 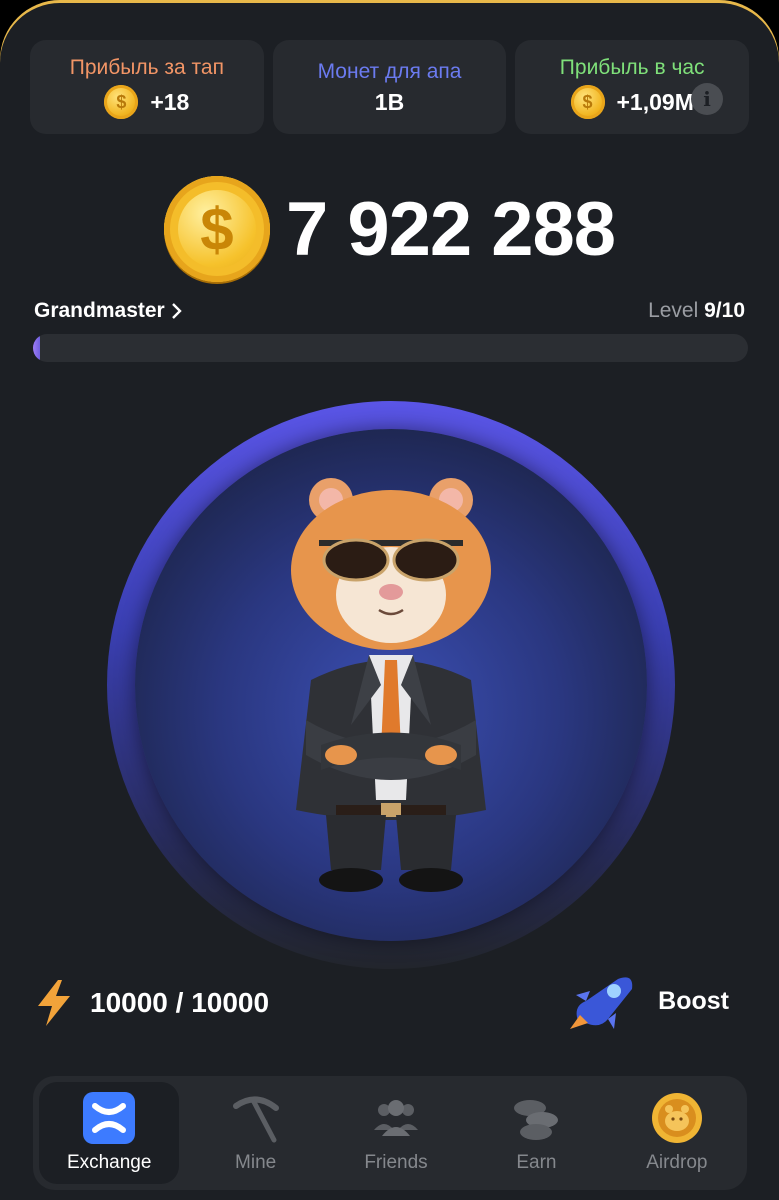 I want to click on exchange-icon, so click(x=109, y=1118).